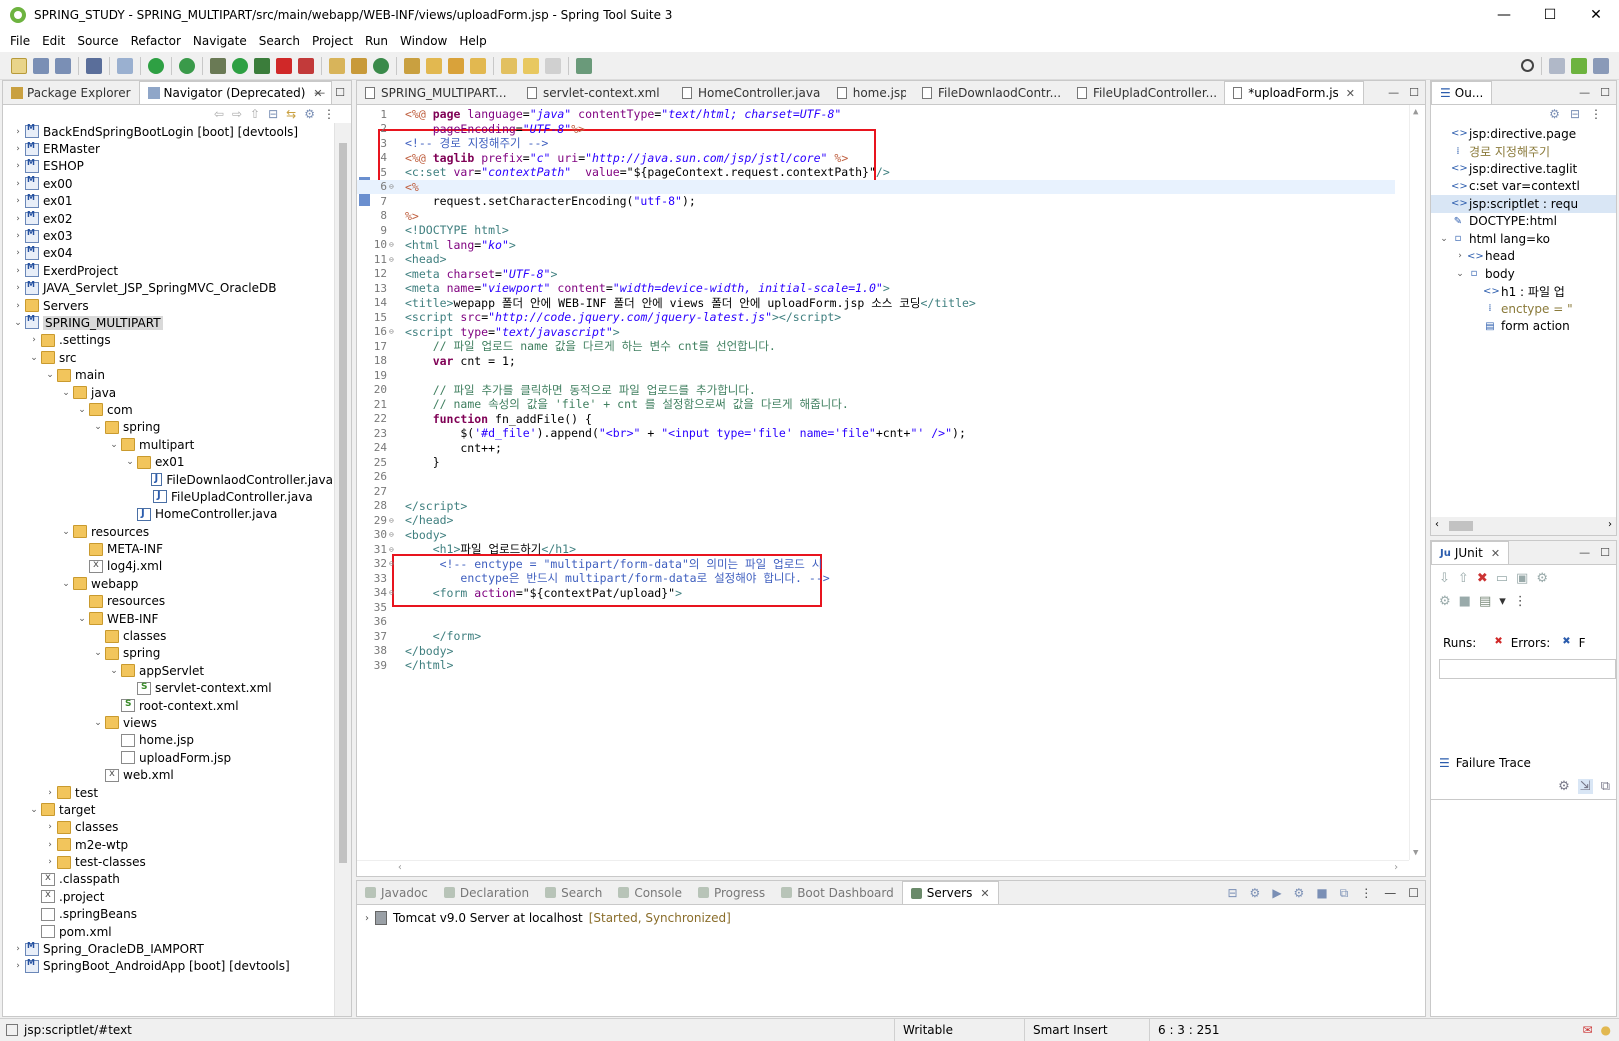  Describe the element at coordinates (156, 41) in the screenshot. I see `menu-refactor: Refactor` at that location.